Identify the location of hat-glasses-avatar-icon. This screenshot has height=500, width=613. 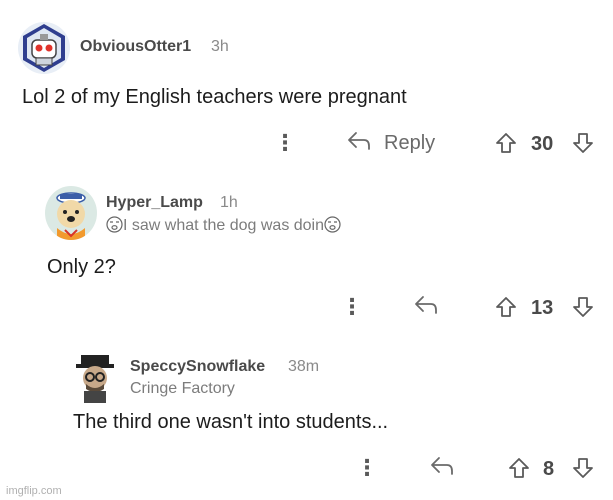
(95, 379).